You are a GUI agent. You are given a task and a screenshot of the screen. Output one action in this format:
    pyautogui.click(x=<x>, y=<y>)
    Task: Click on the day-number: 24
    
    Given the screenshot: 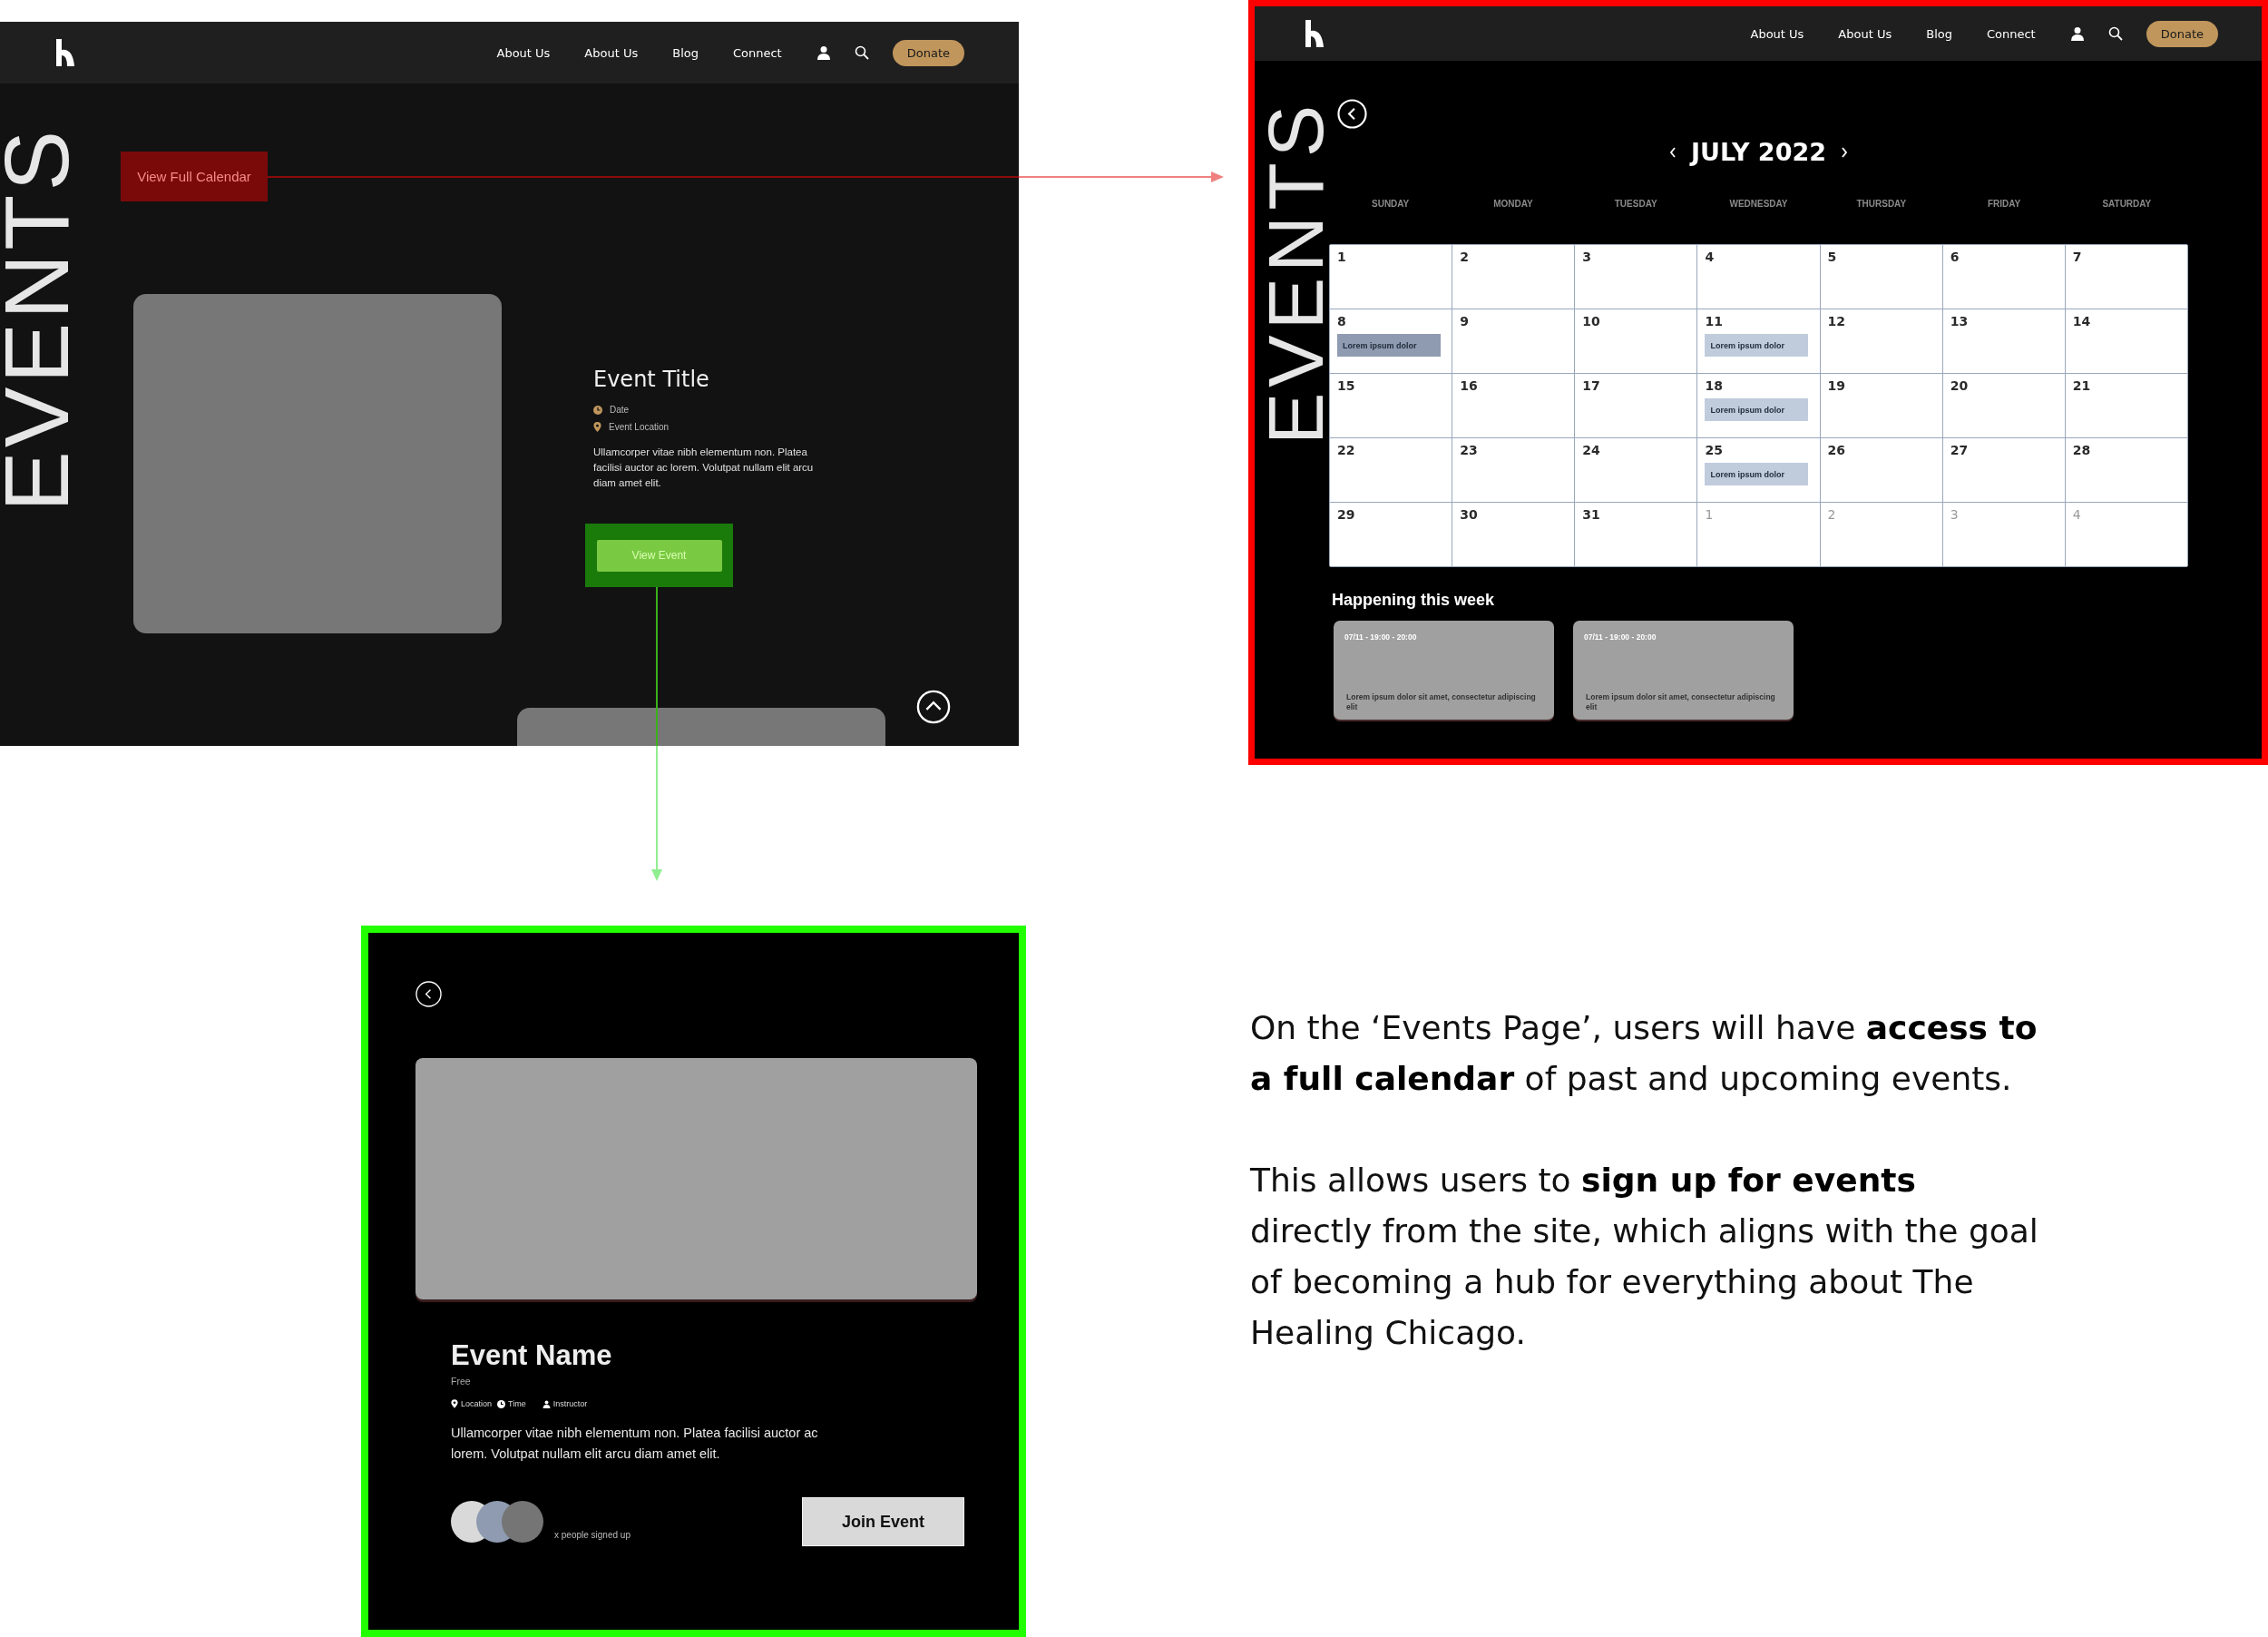 What is the action you would take?
    pyautogui.click(x=1592, y=450)
    